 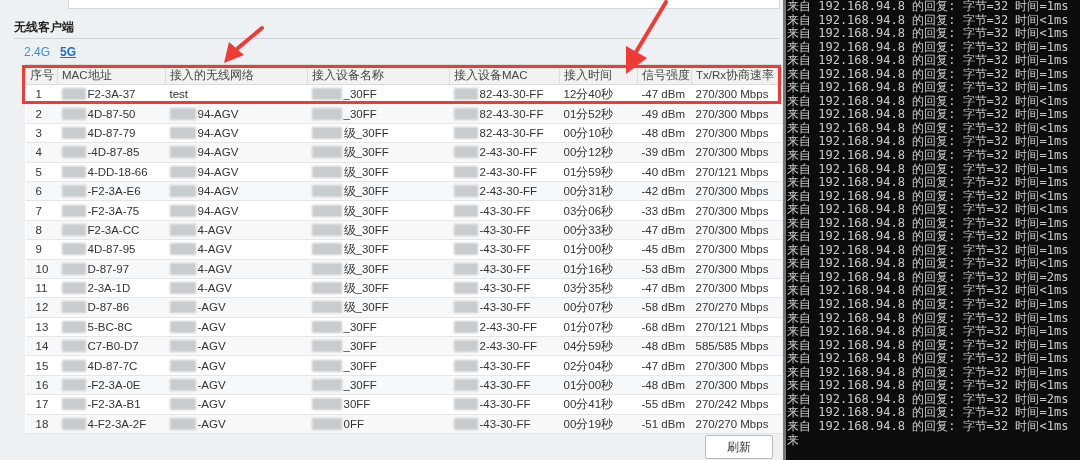 What do you see at coordinates (666, 74) in the screenshot?
I see `column-header: 信号强度` at bounding box center [666, 74].